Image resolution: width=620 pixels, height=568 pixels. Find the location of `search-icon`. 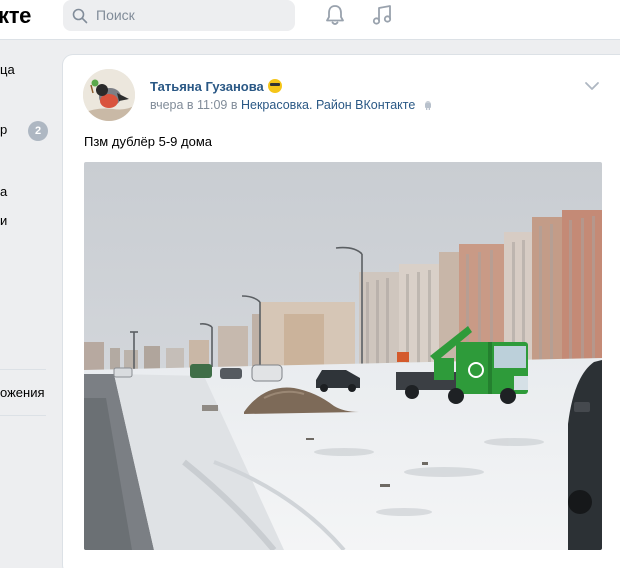

search-icon is located at coordinates (80, 16).